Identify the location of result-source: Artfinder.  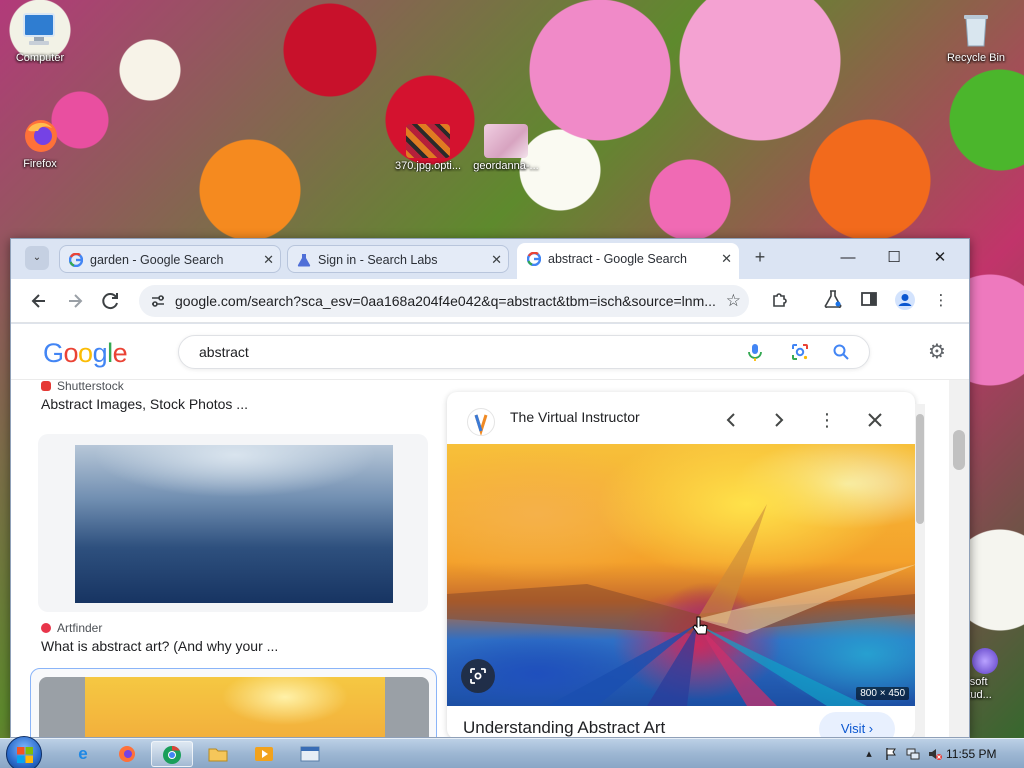
(71, 628).